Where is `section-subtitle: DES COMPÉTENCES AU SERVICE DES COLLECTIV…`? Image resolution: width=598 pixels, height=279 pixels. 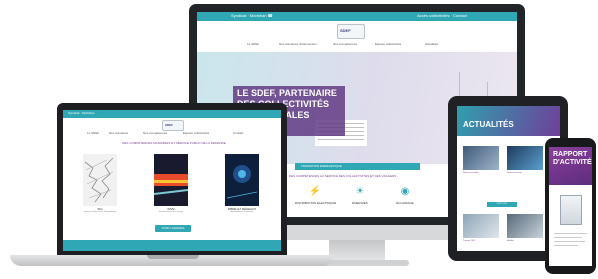 section-subtitle: DES COMPÉTENCES AU SERVICE DES COLLECTIV… is located at coordinates (343, 176).